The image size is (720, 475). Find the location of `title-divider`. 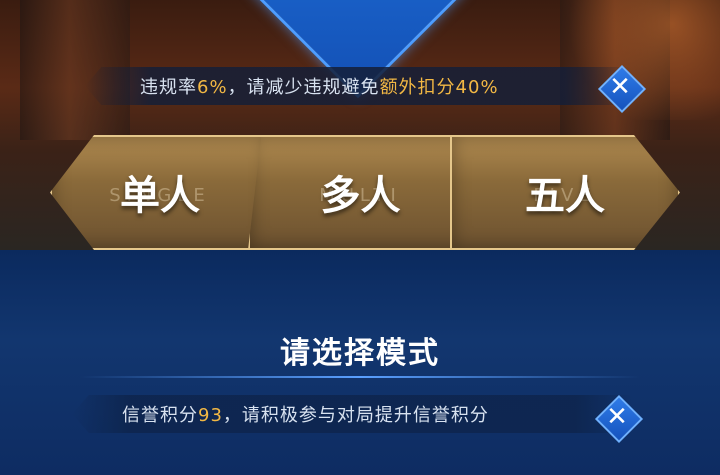

title-divider is located at coordinates (360, 377).